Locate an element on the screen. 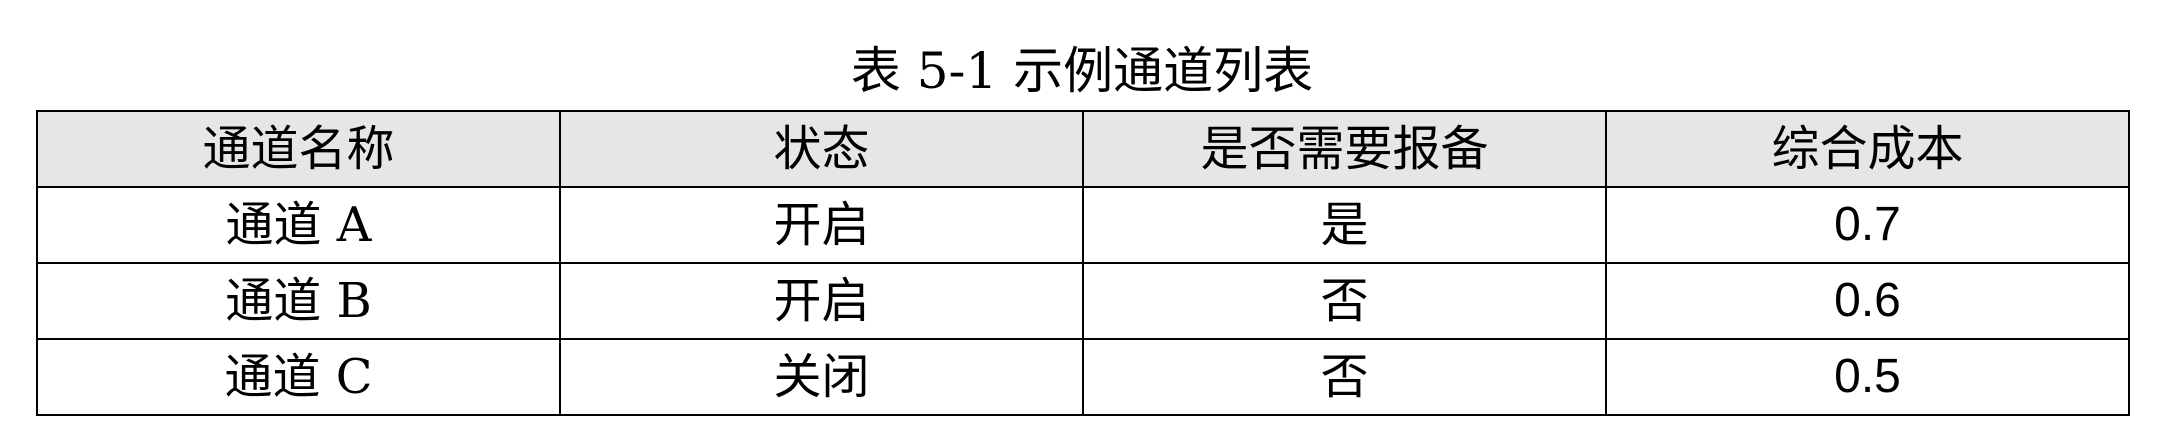 The width and height of the screenshot is (2164, 446). cell-channel-name: 通道 C is located at coordinates (298, 377).